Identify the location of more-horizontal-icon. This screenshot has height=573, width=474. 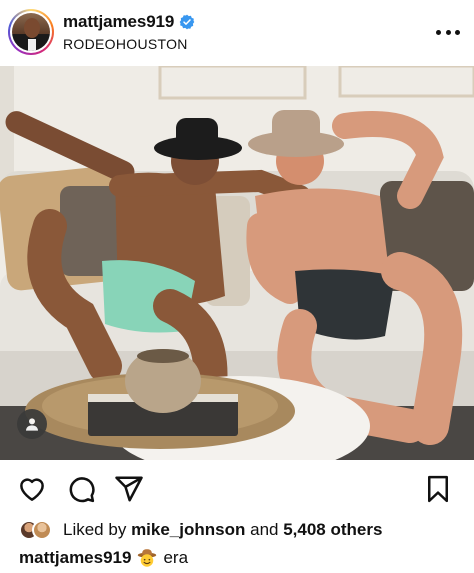
(448, 32).